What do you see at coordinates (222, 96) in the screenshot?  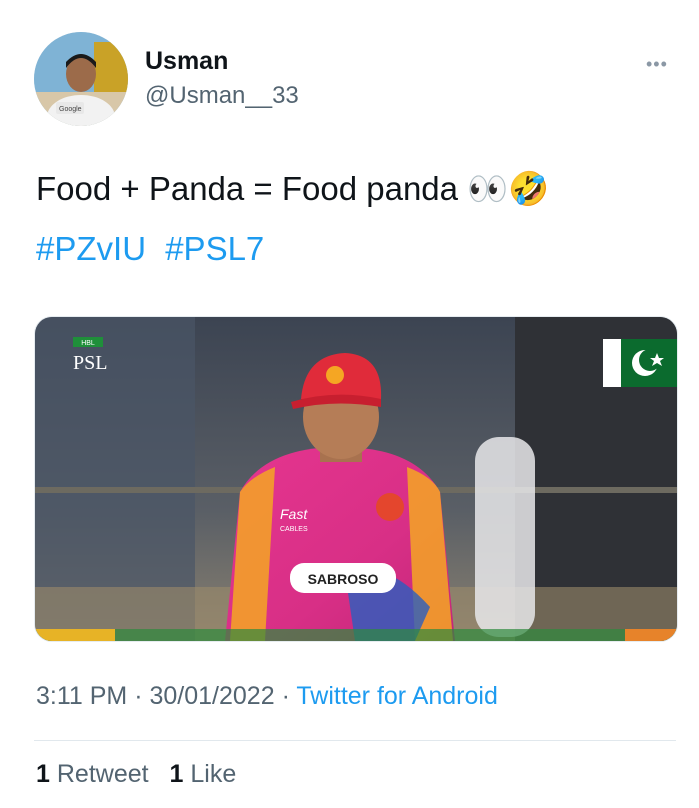 I see `author-handle: @Usman__33` at bounding box center [222, 96].